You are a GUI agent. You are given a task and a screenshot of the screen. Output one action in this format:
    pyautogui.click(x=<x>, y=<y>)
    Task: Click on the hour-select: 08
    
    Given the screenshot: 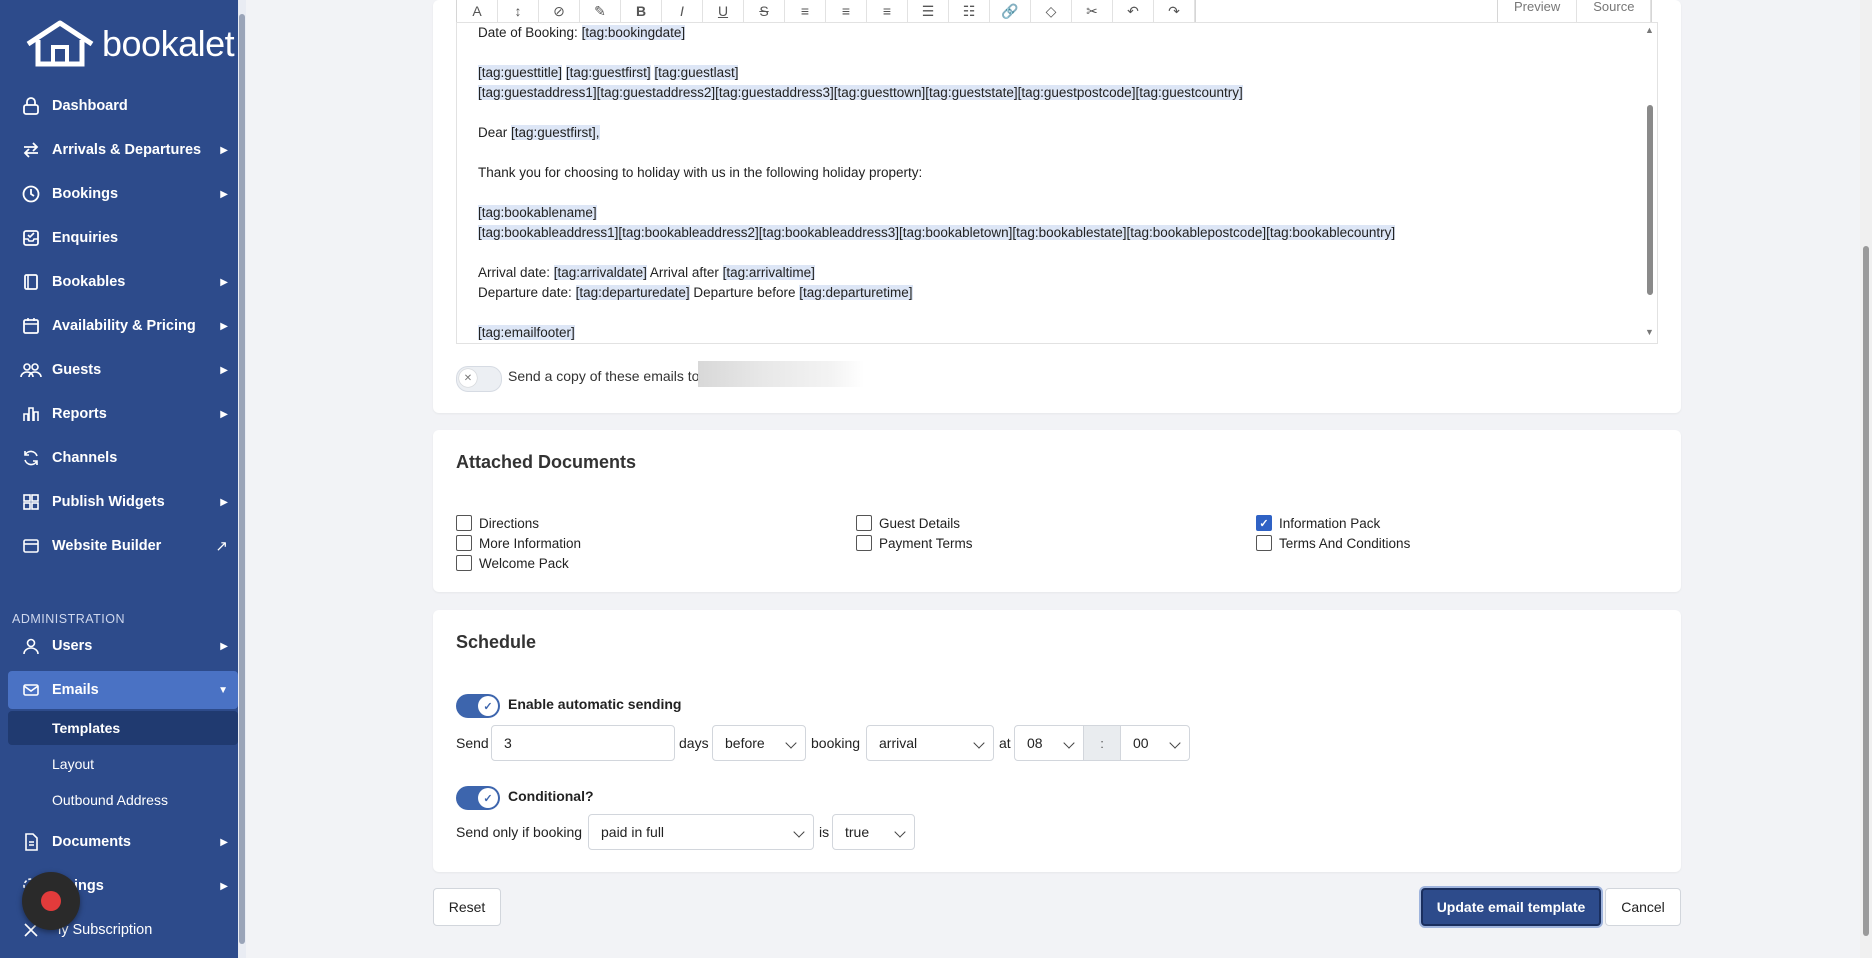 What is the action you would take?
    pyautogui.click(x=1049, y=743)
    